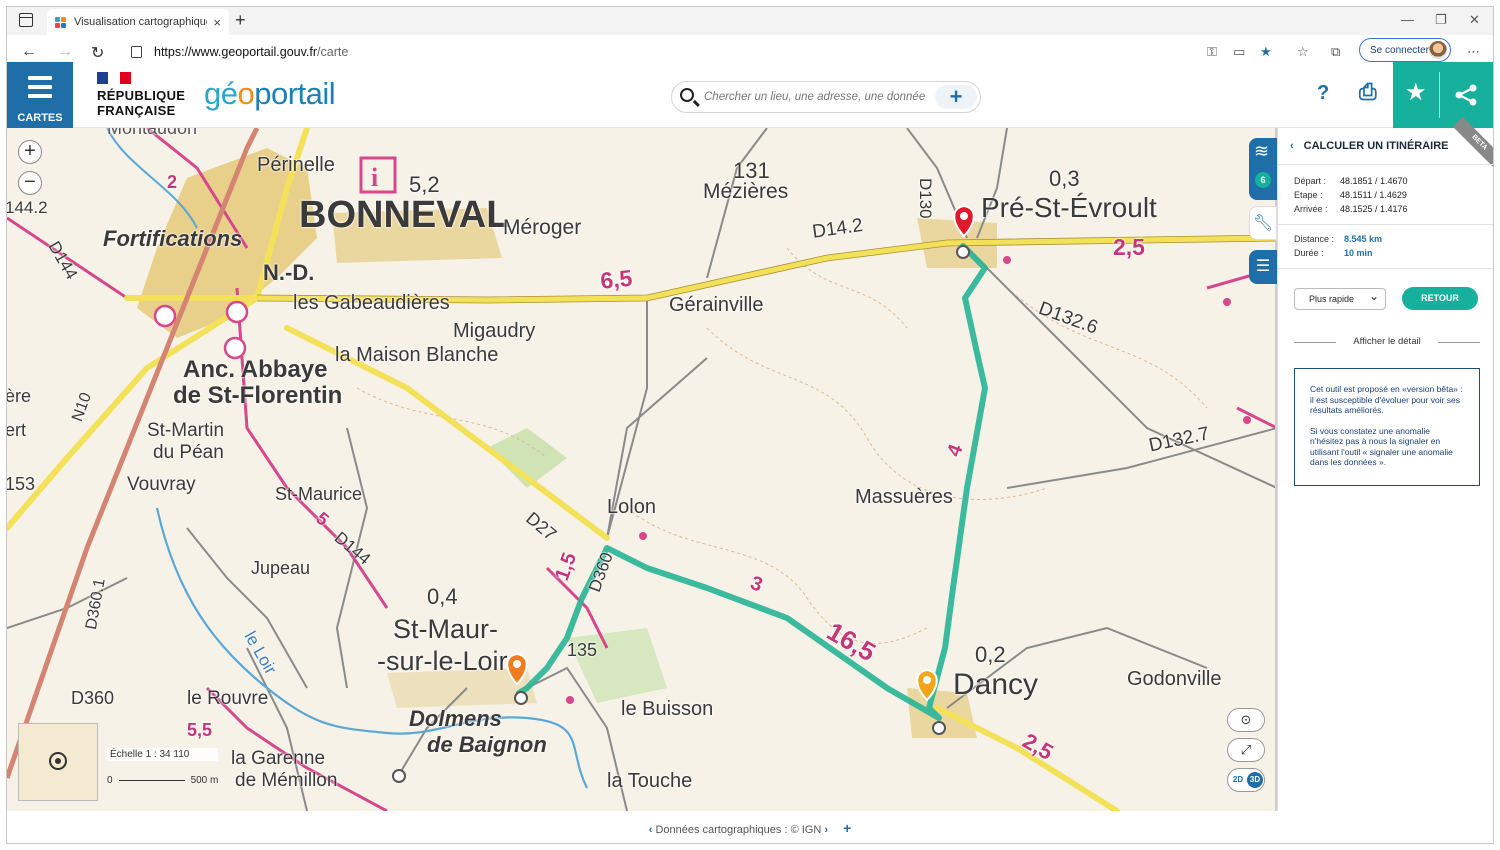 Image resolution: width=1500 pixels, height=850 pixels. I want to click on panel-title: ‹ CALCULER UN ITINÉRAIRE, so click(1369, 146).